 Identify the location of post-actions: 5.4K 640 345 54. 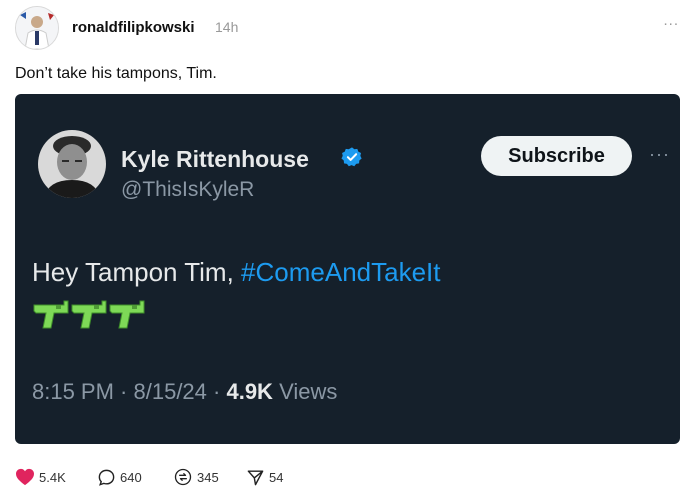
(215, 477).